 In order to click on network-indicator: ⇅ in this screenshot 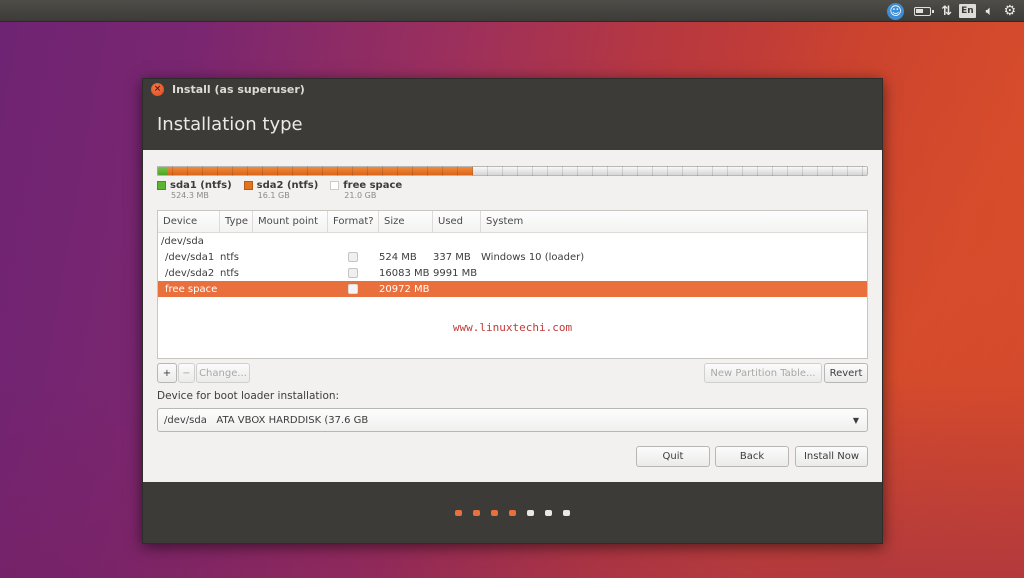, I will do `click(946, 11)`.